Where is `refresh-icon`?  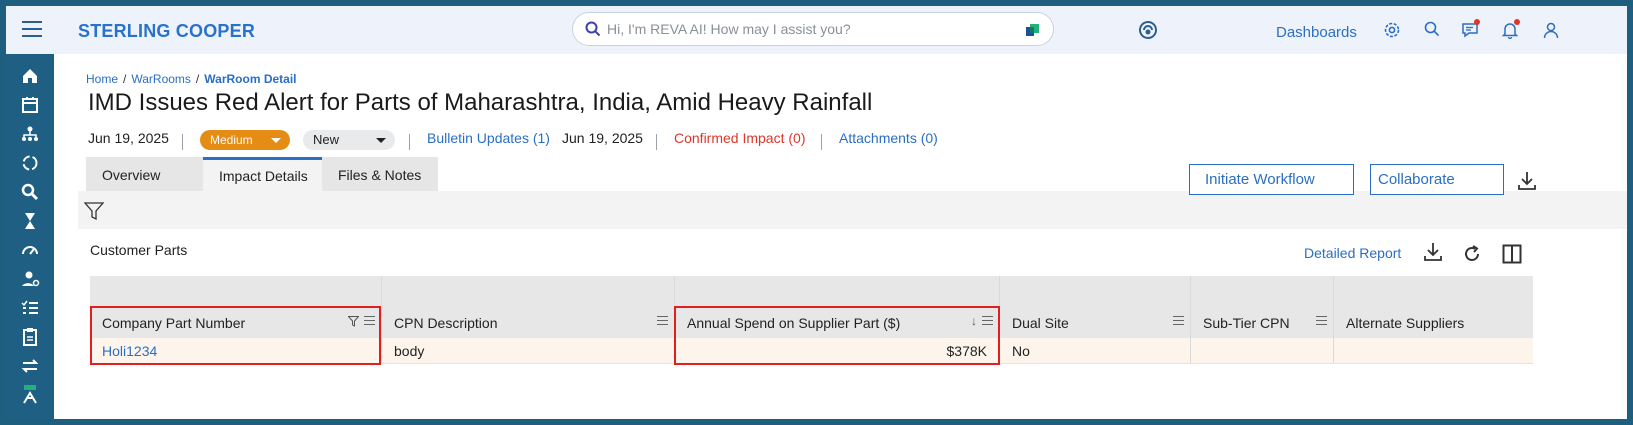 refresh-icon is located at coordinates (1472, 254).